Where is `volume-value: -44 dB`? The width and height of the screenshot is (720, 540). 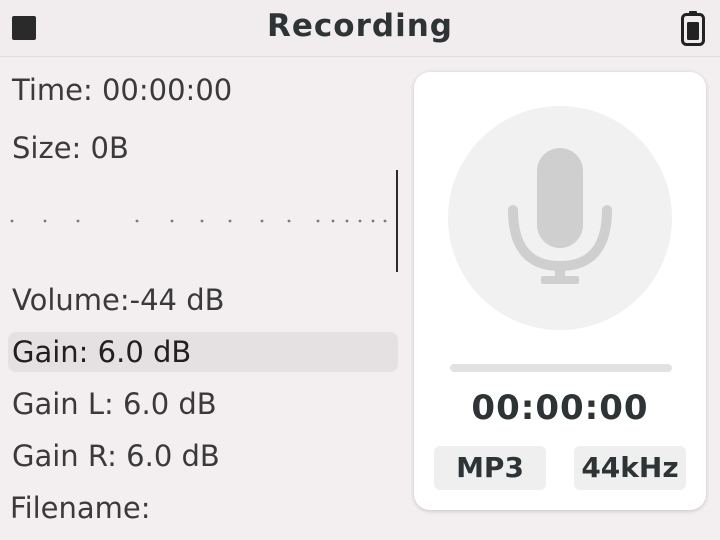
volume-value: -44 dB is located at coordinates (177, 300).